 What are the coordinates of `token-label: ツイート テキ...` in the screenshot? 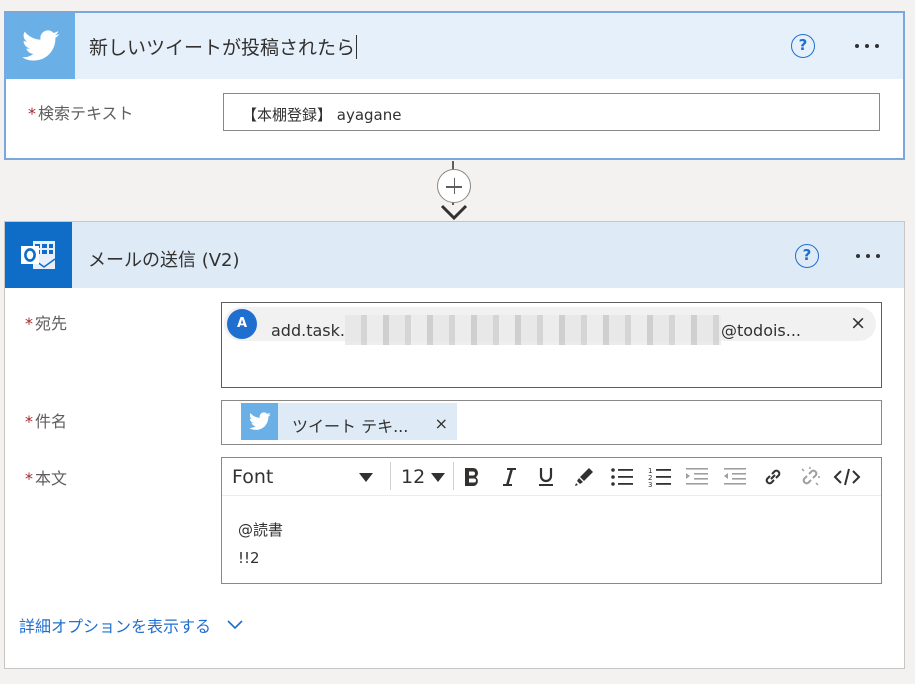 It's located at (350, 426).